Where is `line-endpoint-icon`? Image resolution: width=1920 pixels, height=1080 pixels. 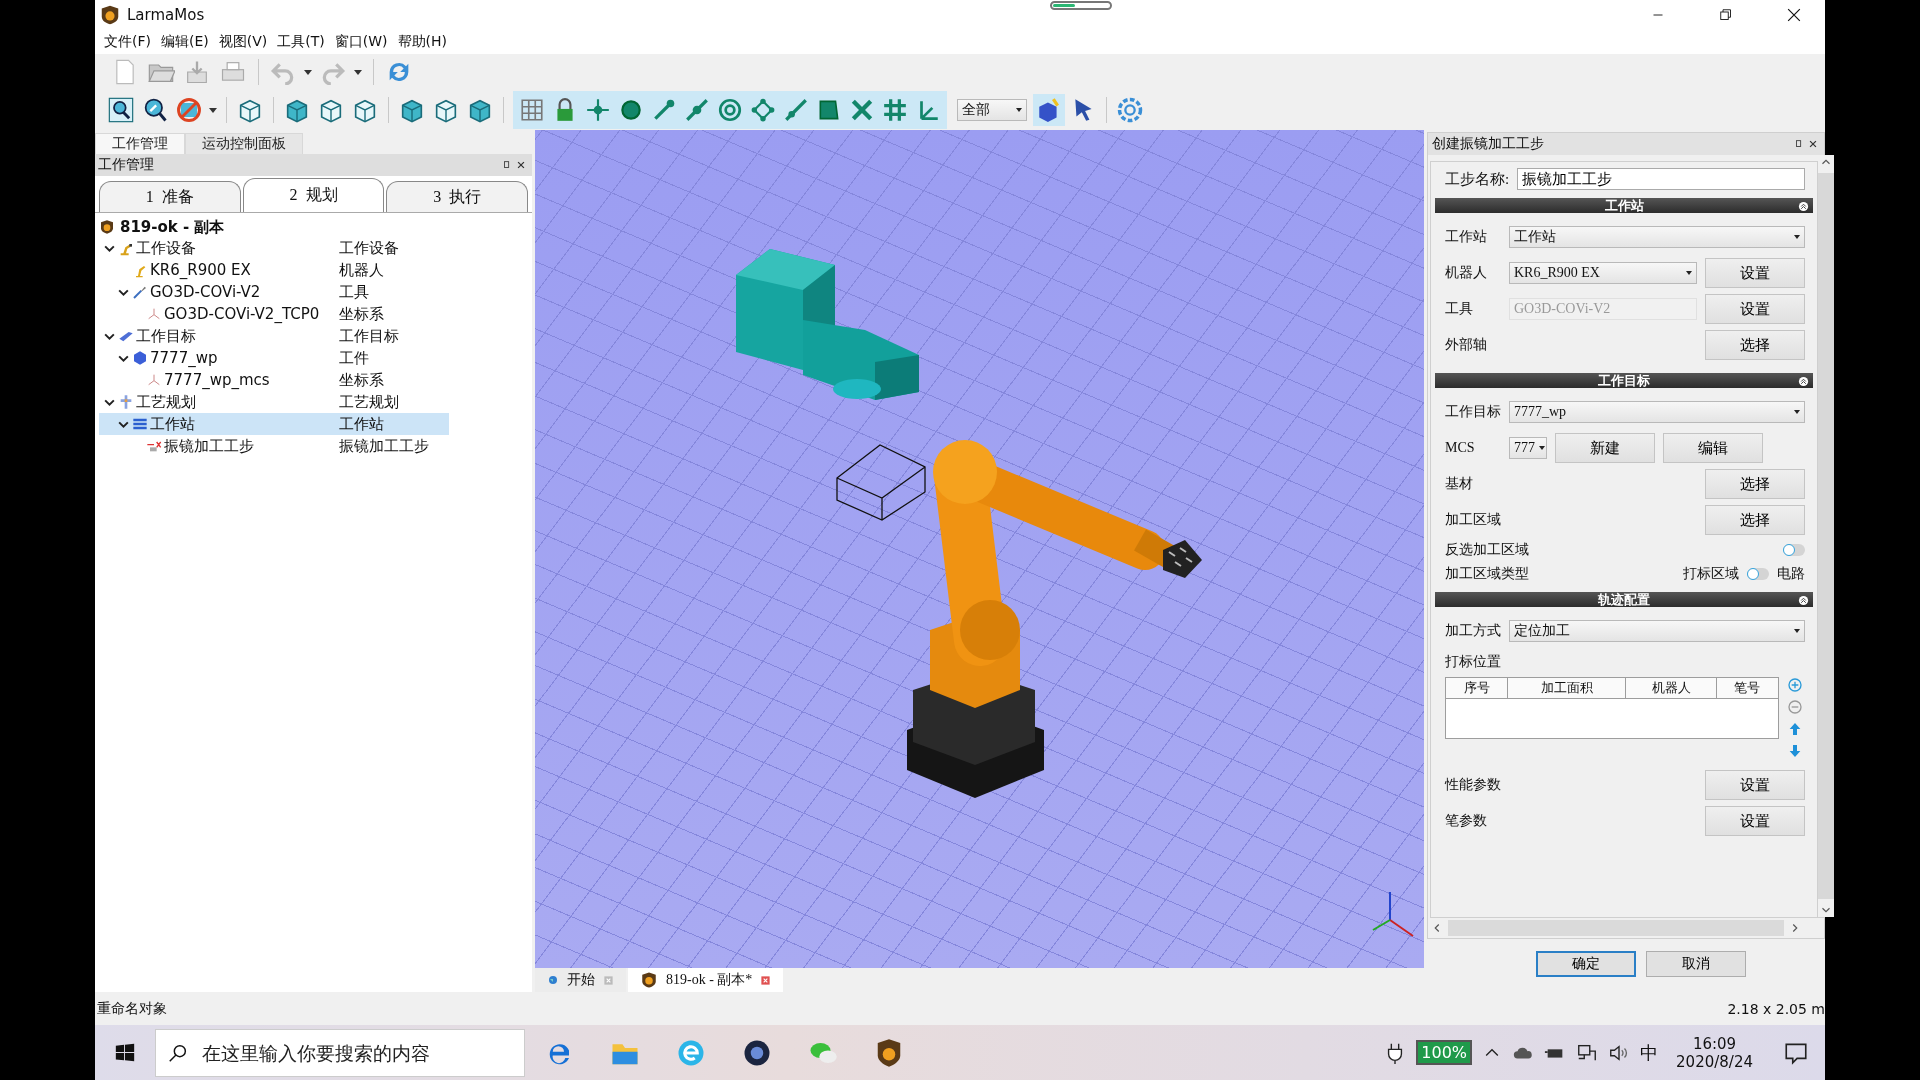
line-endpoint-icon is located at coordinates (664, 110).